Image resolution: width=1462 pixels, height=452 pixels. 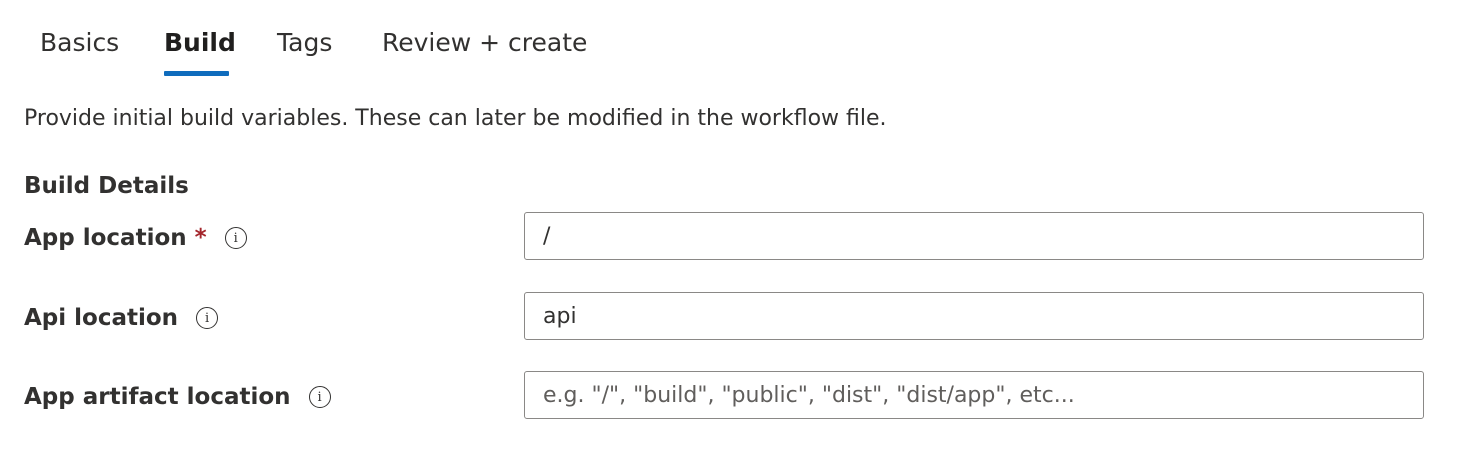 I want to click on tab-review-create: Review + create, so click(x=484, y=43).